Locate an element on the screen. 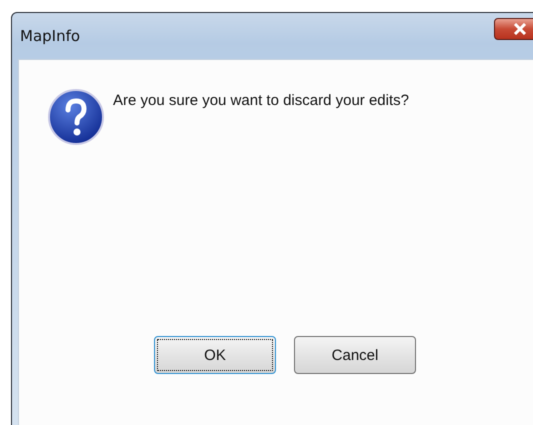  close-icon is located at coordinates (520, 29).